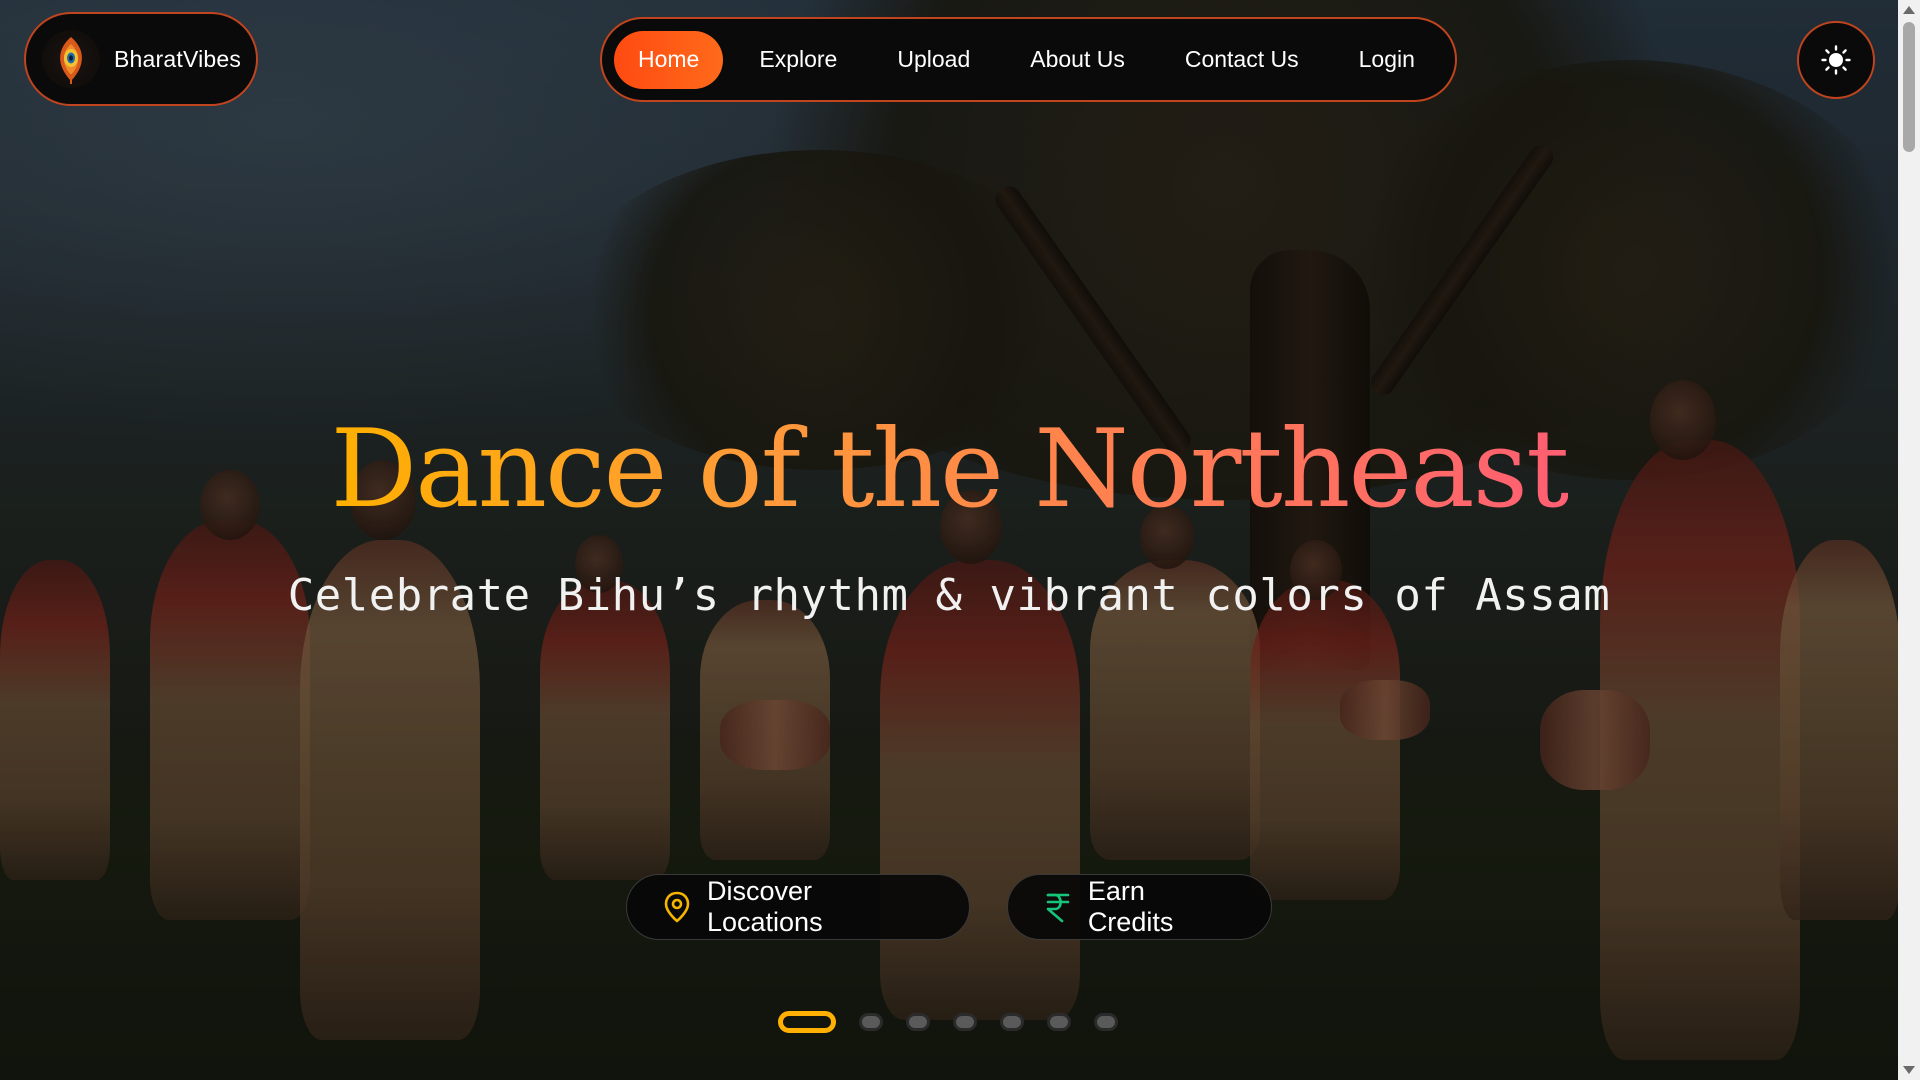  Describe the element at coordinates (1130, 906) in the screenshot. I see `earn-credits-label: Earn Credits` at that location.